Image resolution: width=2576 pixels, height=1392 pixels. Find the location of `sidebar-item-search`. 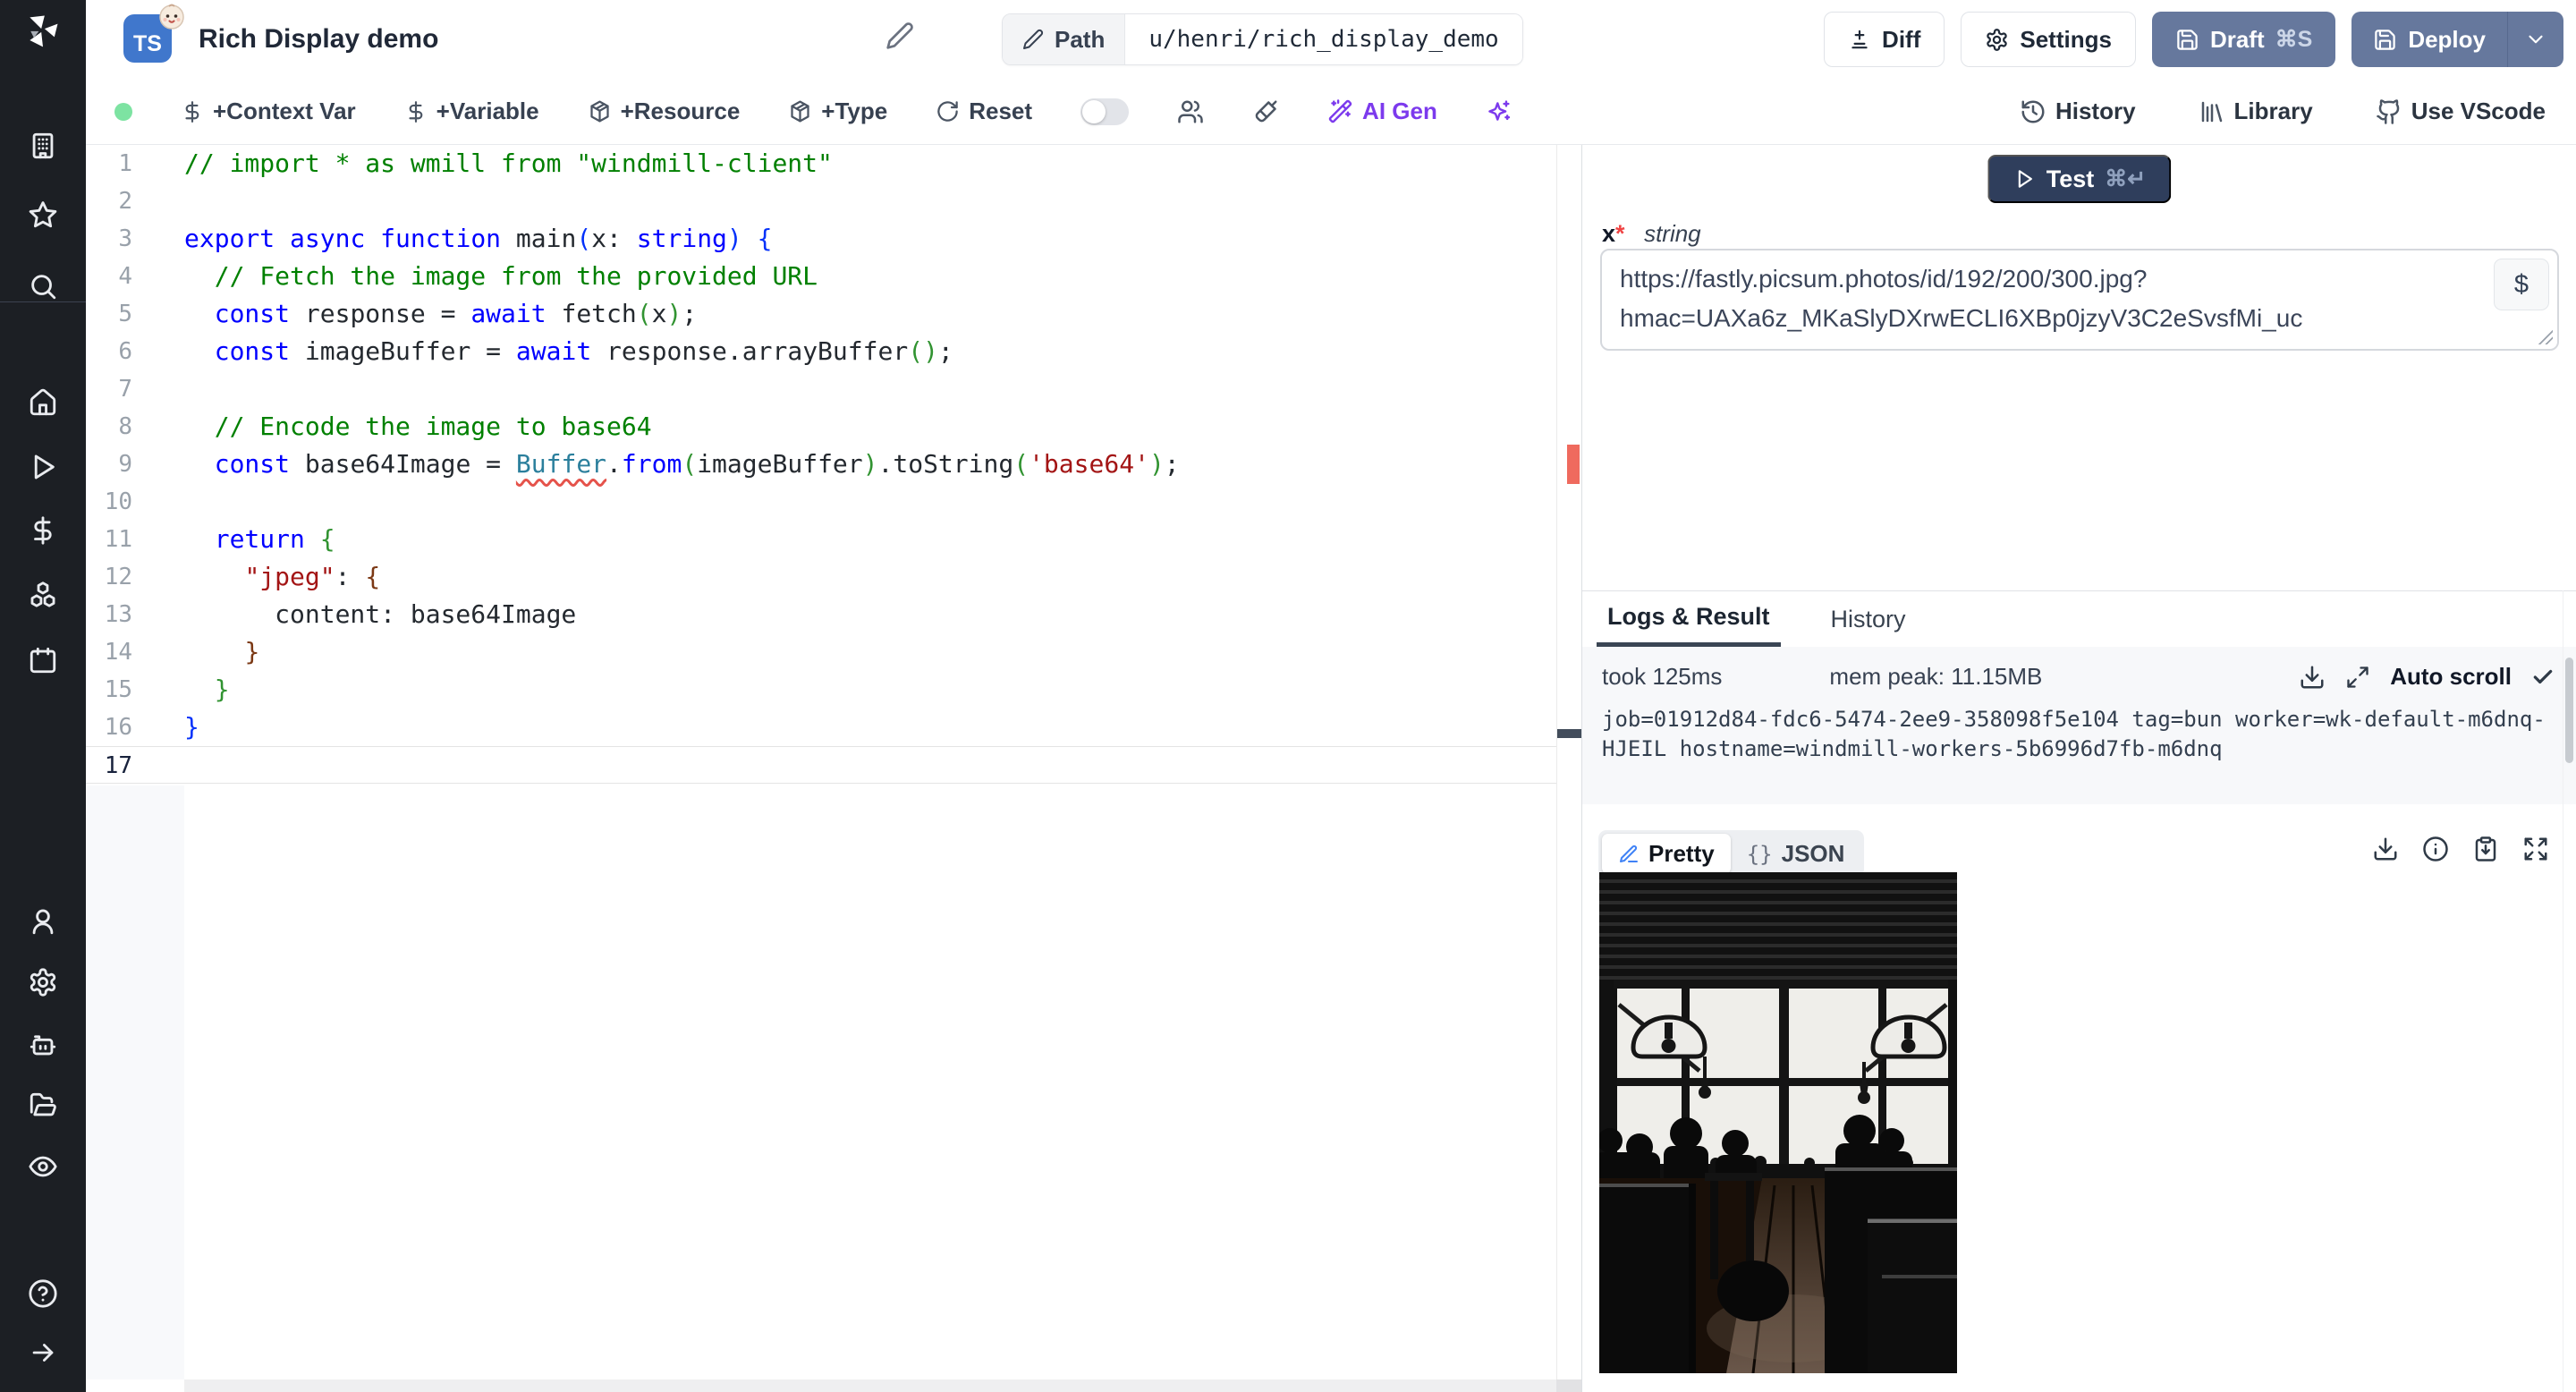

sidebar-item-search is located at coordinates (43, 286).